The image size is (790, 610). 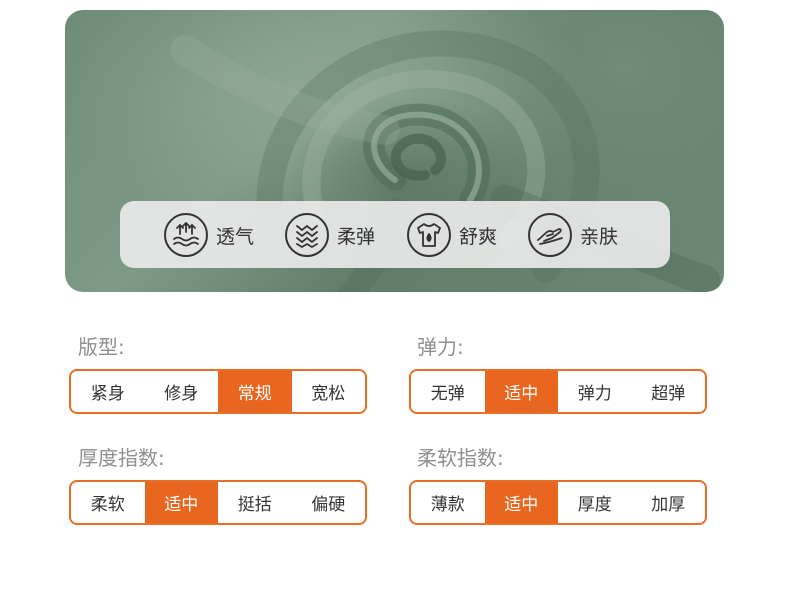 What do you see at coordinates (209, 235) in the screenshot?
I see `feature-breathable: 透气` at bounding box center [209, 235].